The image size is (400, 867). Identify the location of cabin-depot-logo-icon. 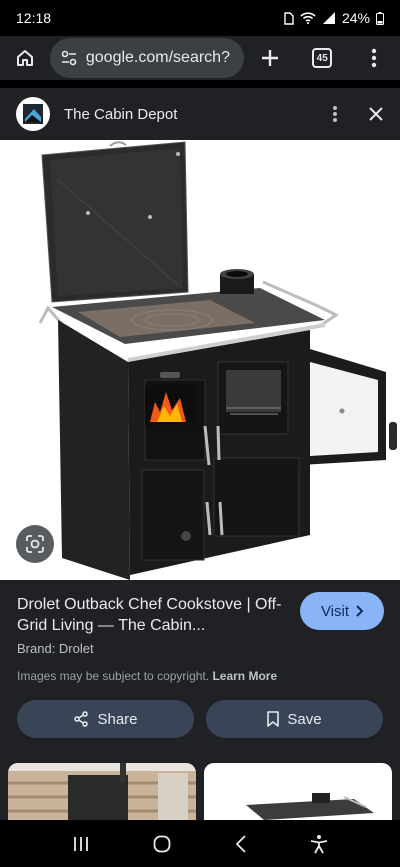
(33, 114).